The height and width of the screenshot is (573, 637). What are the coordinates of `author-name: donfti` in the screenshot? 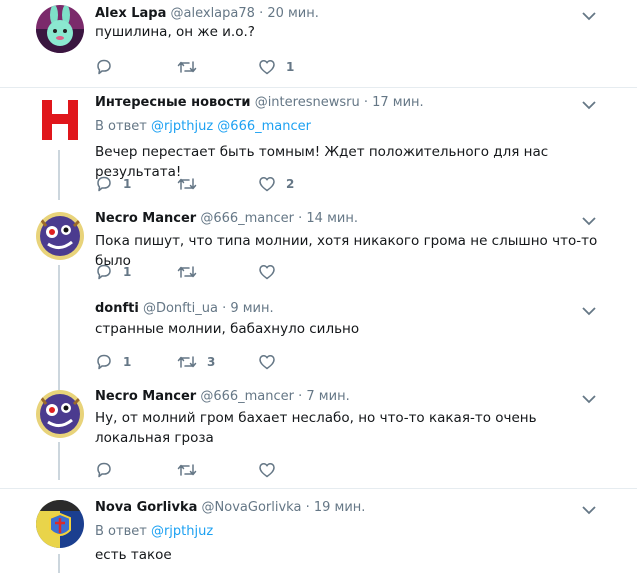 It's located at (117, 308).